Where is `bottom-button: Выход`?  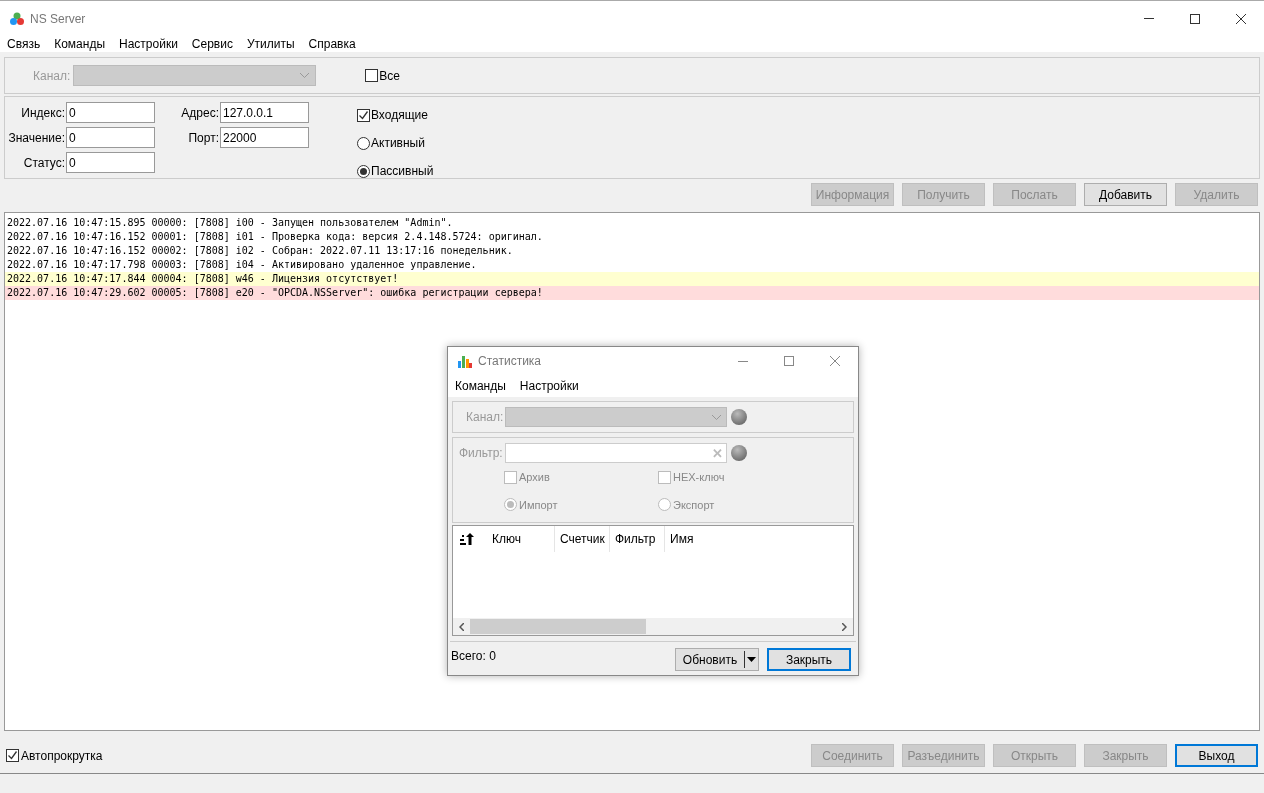
bottom-button: Выход is located at coordinates (1216, 755).